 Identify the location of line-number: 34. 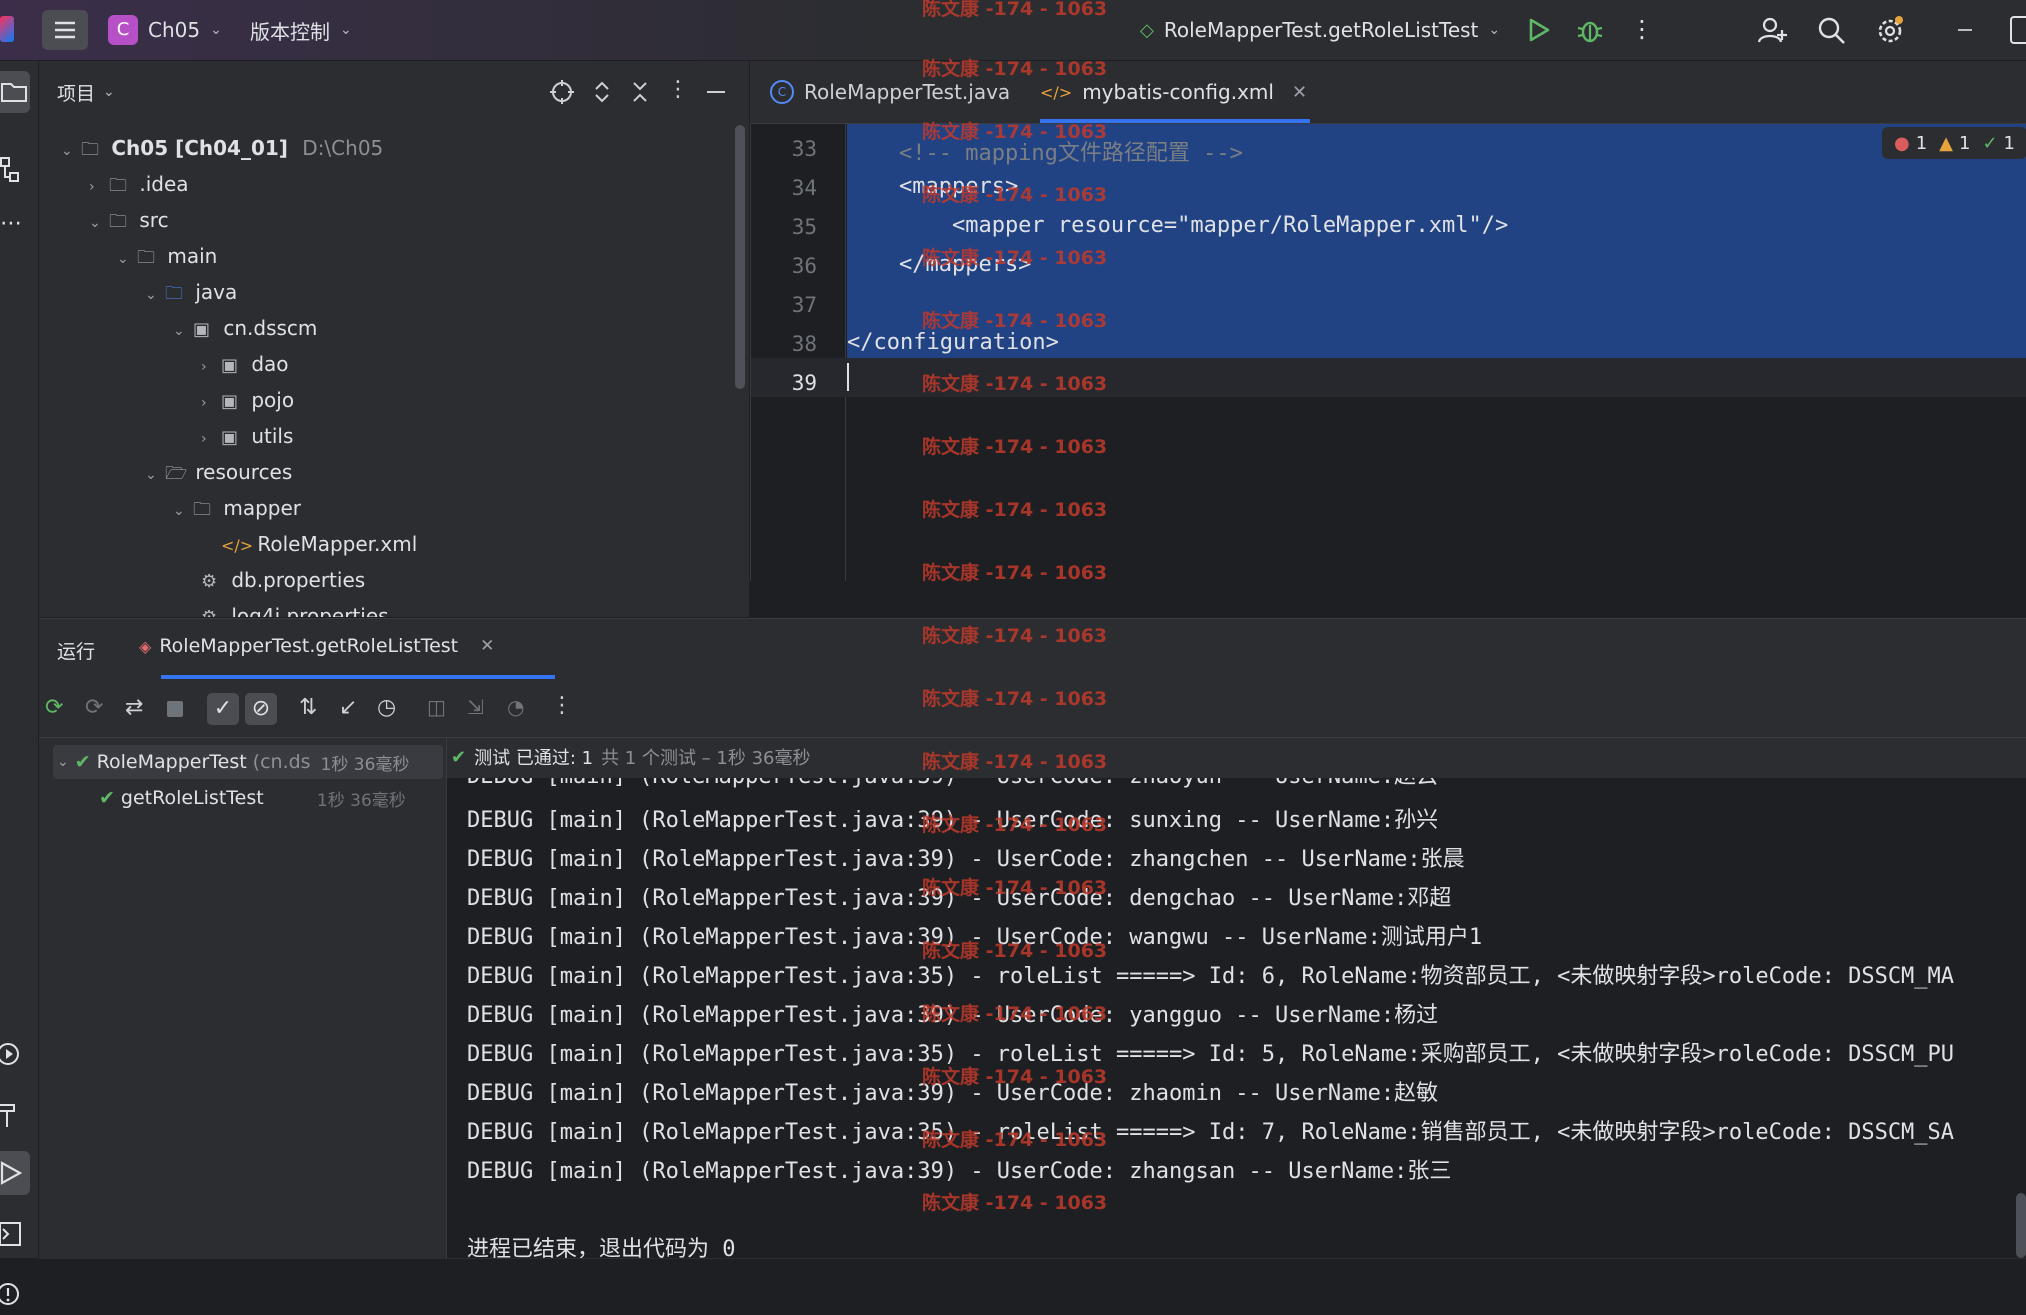
(804, 188).